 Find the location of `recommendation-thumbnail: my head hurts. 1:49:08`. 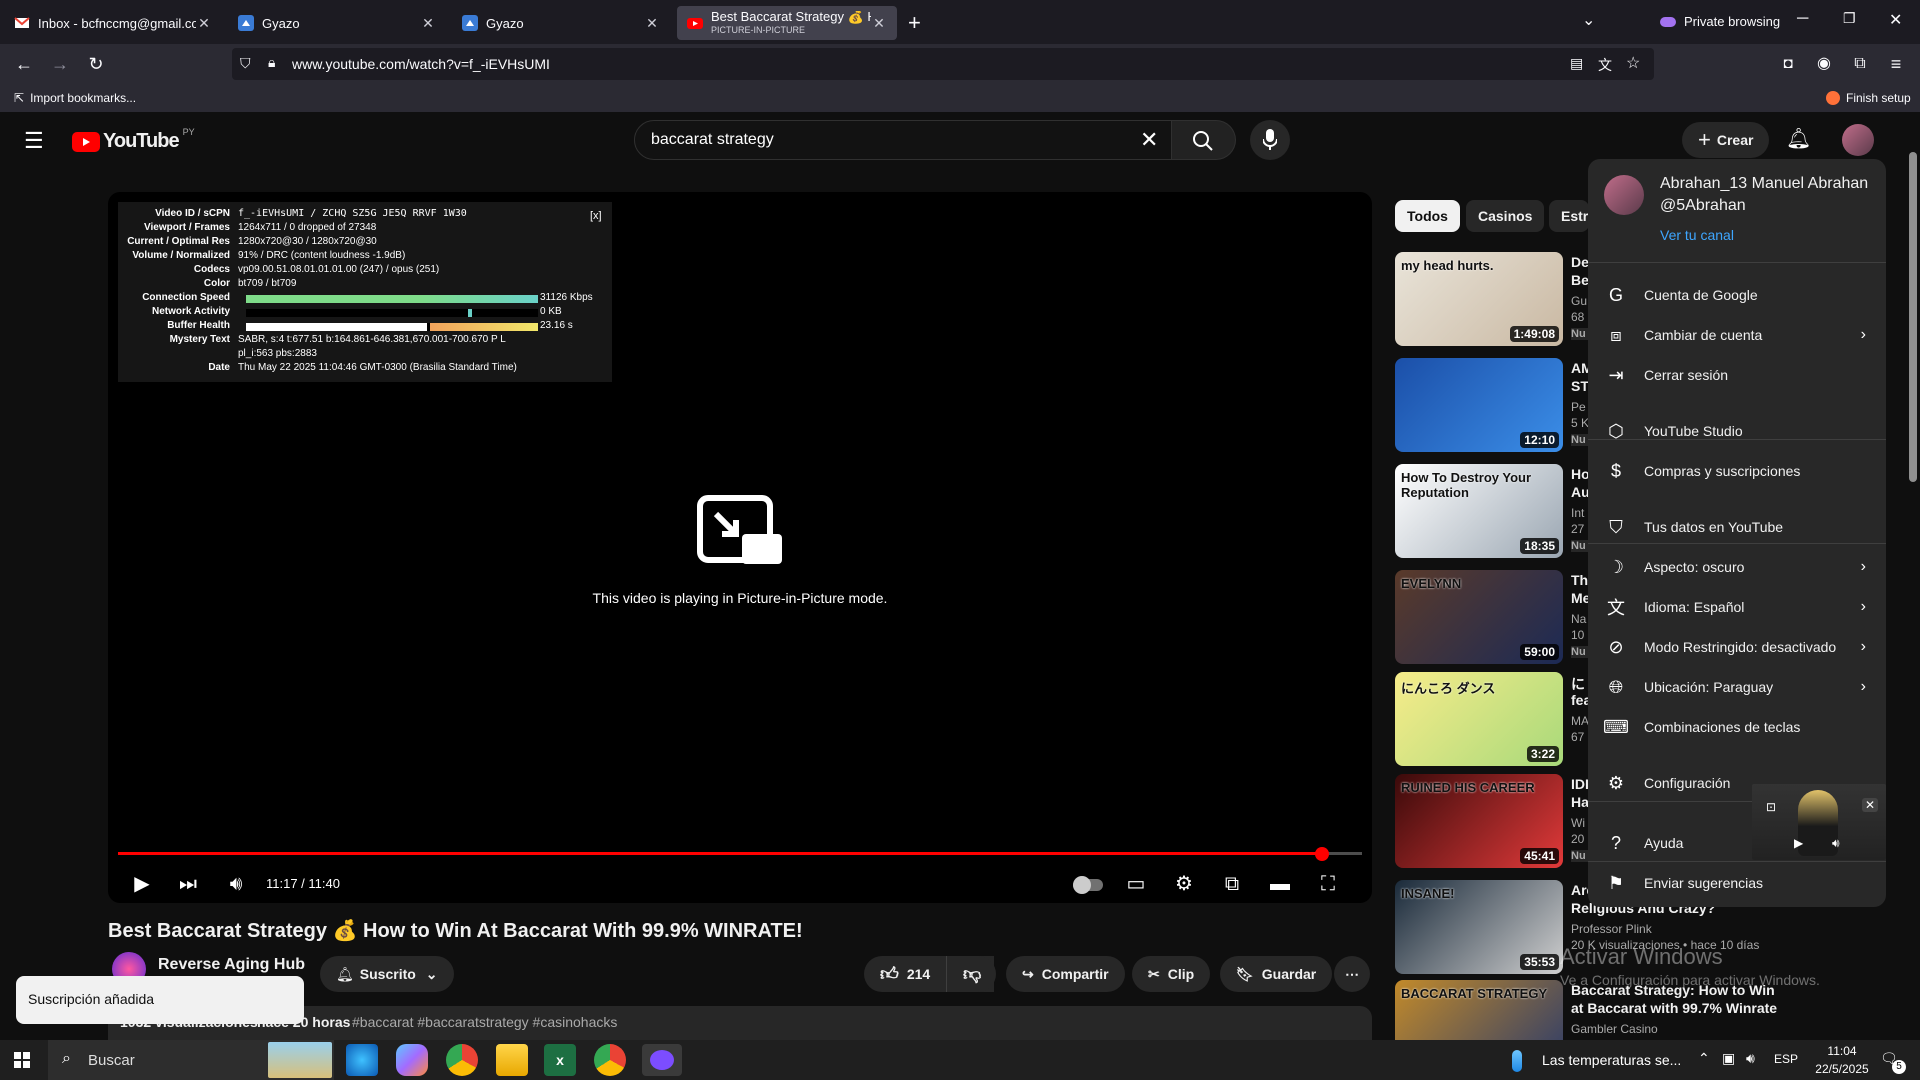

recommendation-thumbnail: my head hurts. 1:49:08 is located at coordinates (1479, 299).